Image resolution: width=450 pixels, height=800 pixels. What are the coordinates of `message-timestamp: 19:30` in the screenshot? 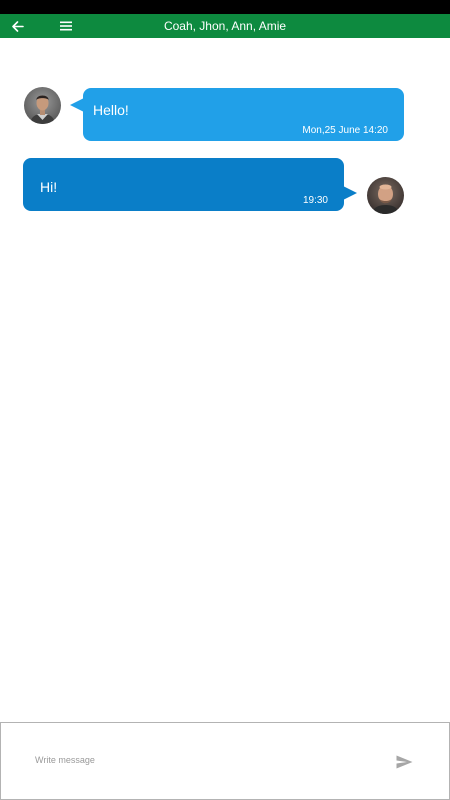 It's located at (315, 200).